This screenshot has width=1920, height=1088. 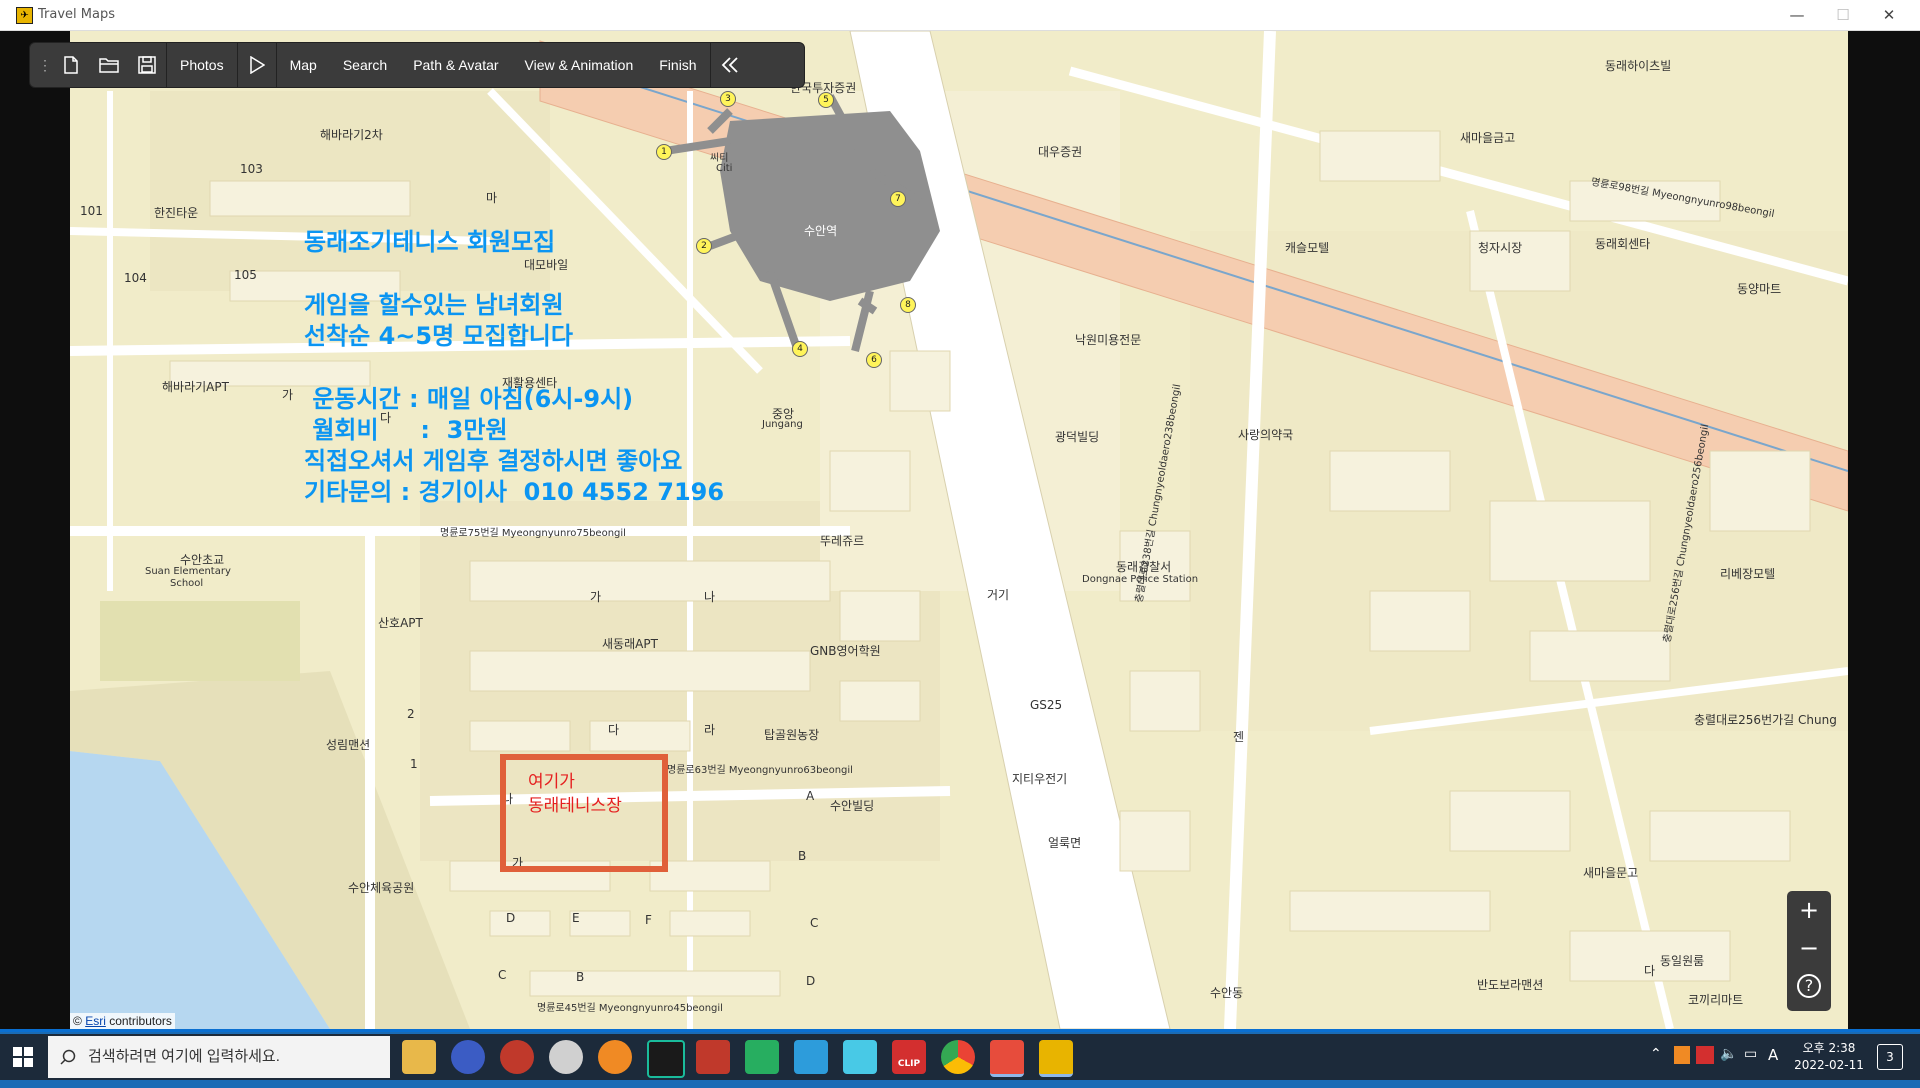 I want to click on poi-label: 동래하이츠빌, so click(x=1638, y=66).